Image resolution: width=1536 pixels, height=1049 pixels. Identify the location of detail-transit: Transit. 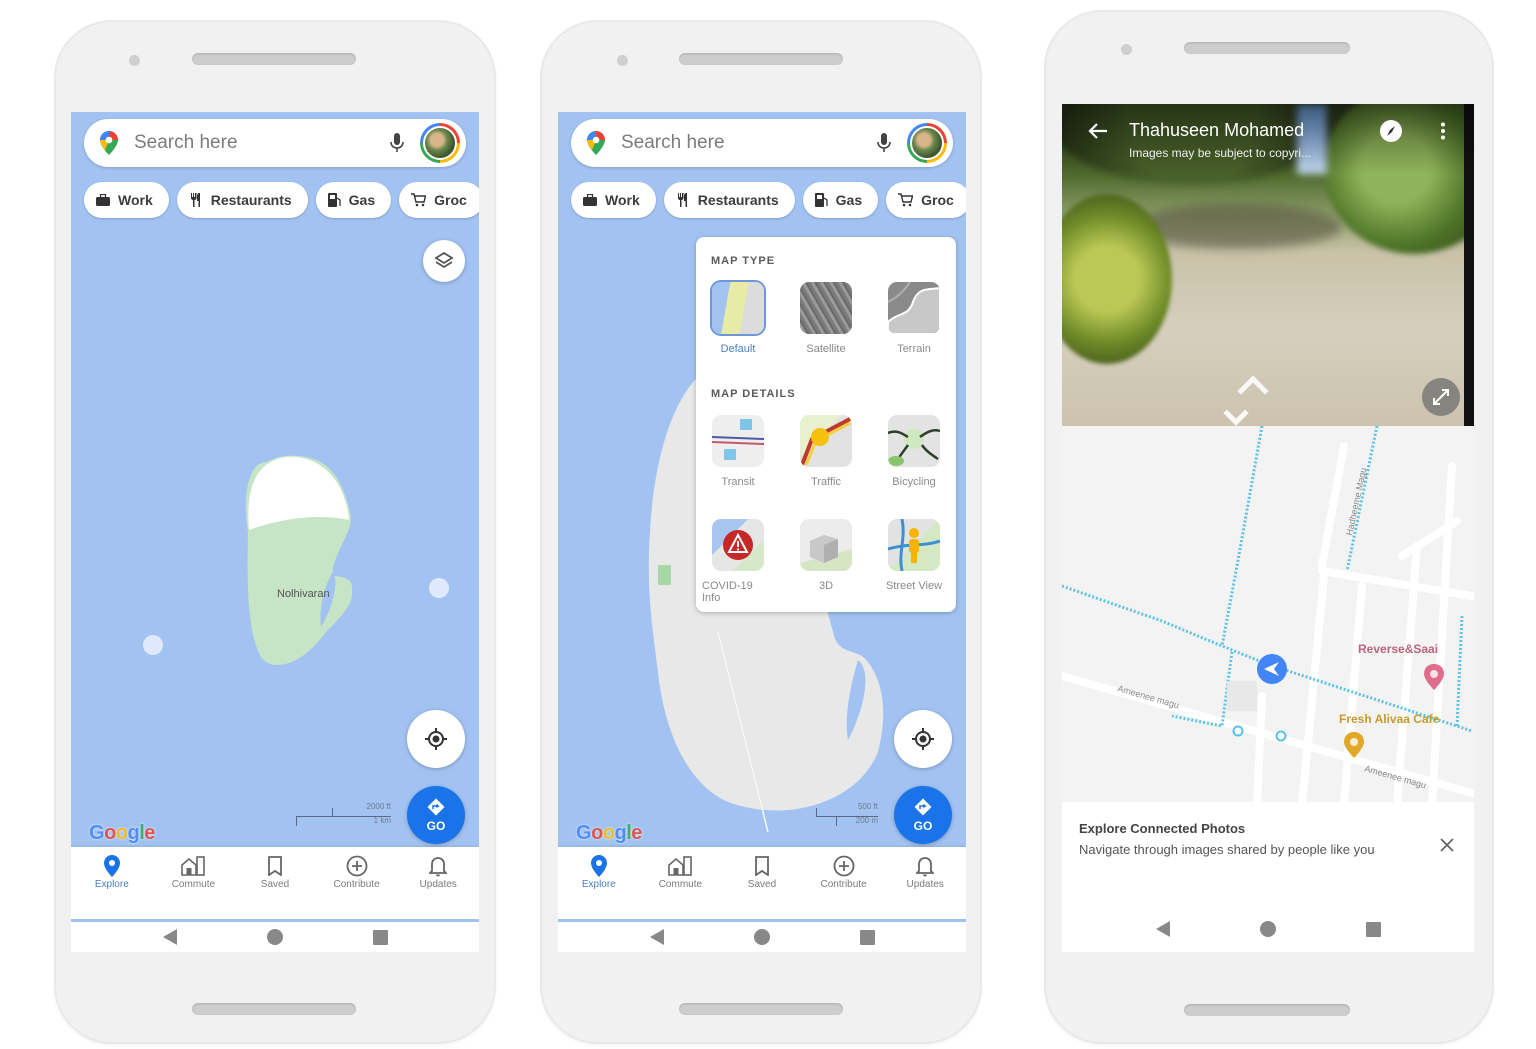
(738, 451).